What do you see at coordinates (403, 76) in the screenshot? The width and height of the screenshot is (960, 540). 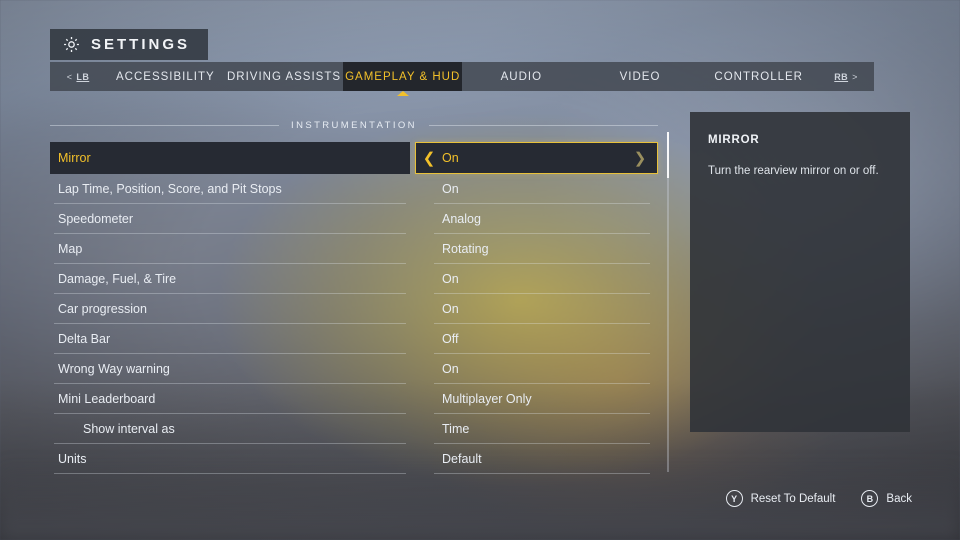 I see `tab-label: GAMEPLAY & HUD` at bounding box center [403, 76].